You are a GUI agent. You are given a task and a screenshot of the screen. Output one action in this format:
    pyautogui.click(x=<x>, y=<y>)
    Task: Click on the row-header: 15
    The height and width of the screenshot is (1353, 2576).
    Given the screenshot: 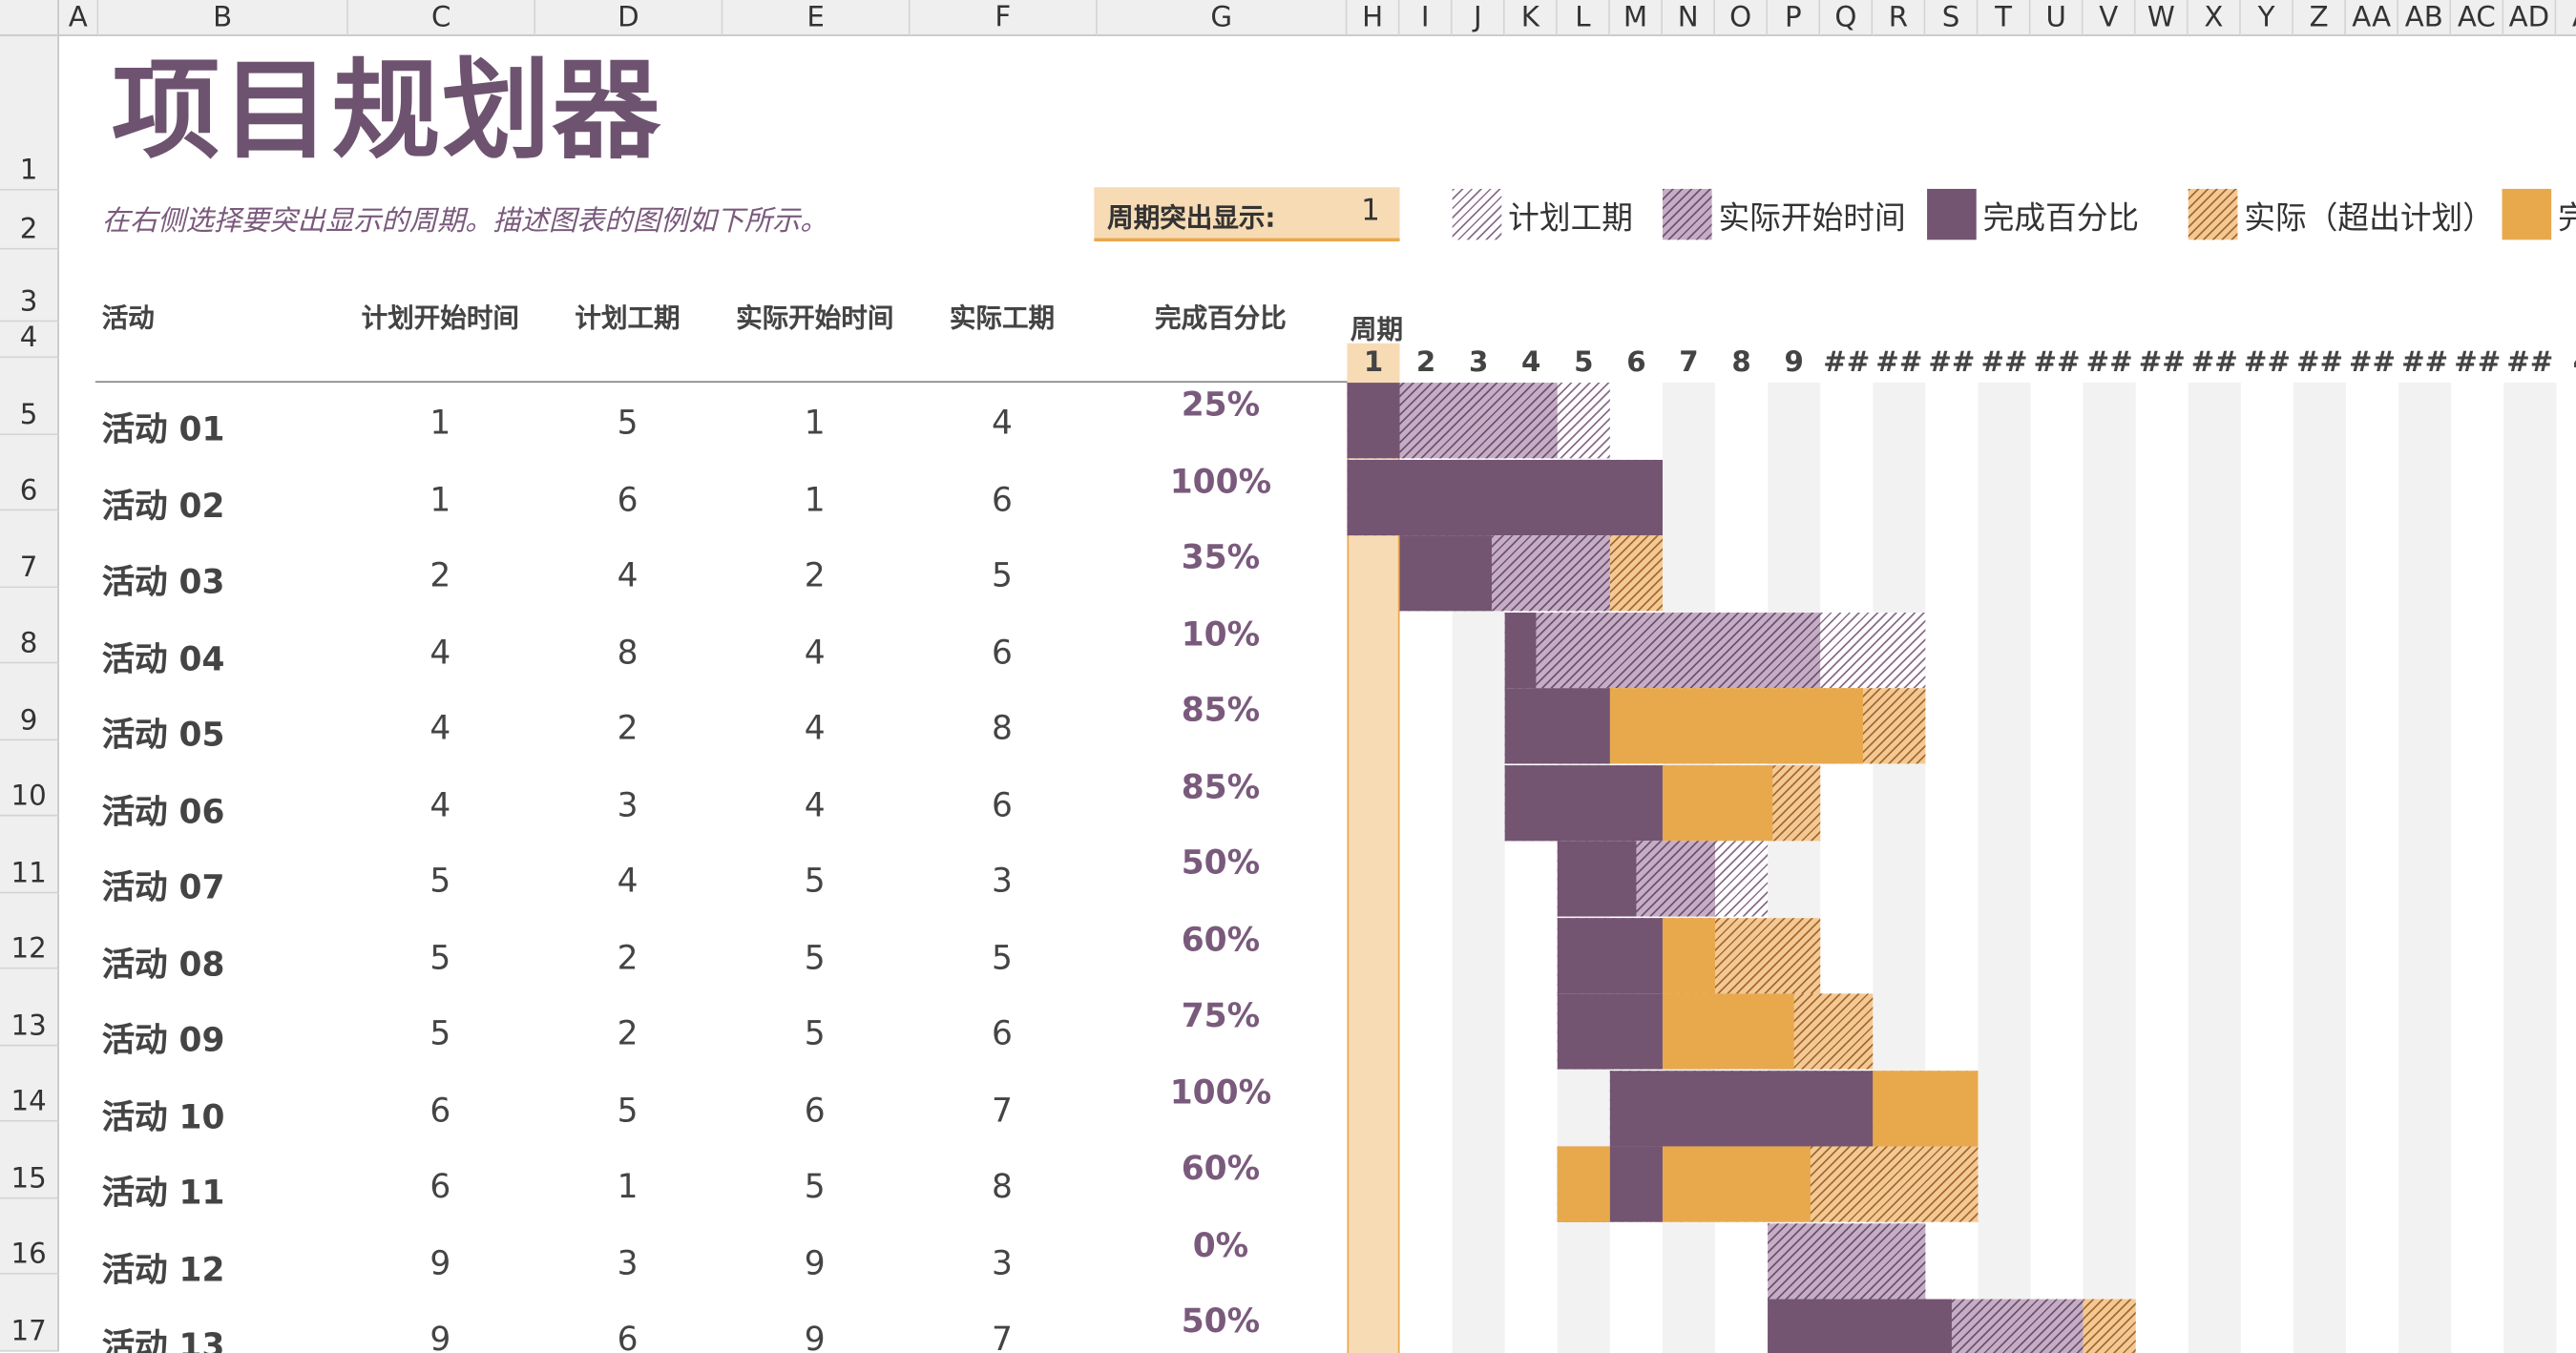 What is the action you would take?
    pyautogui.click(x=29, y=1159)
    